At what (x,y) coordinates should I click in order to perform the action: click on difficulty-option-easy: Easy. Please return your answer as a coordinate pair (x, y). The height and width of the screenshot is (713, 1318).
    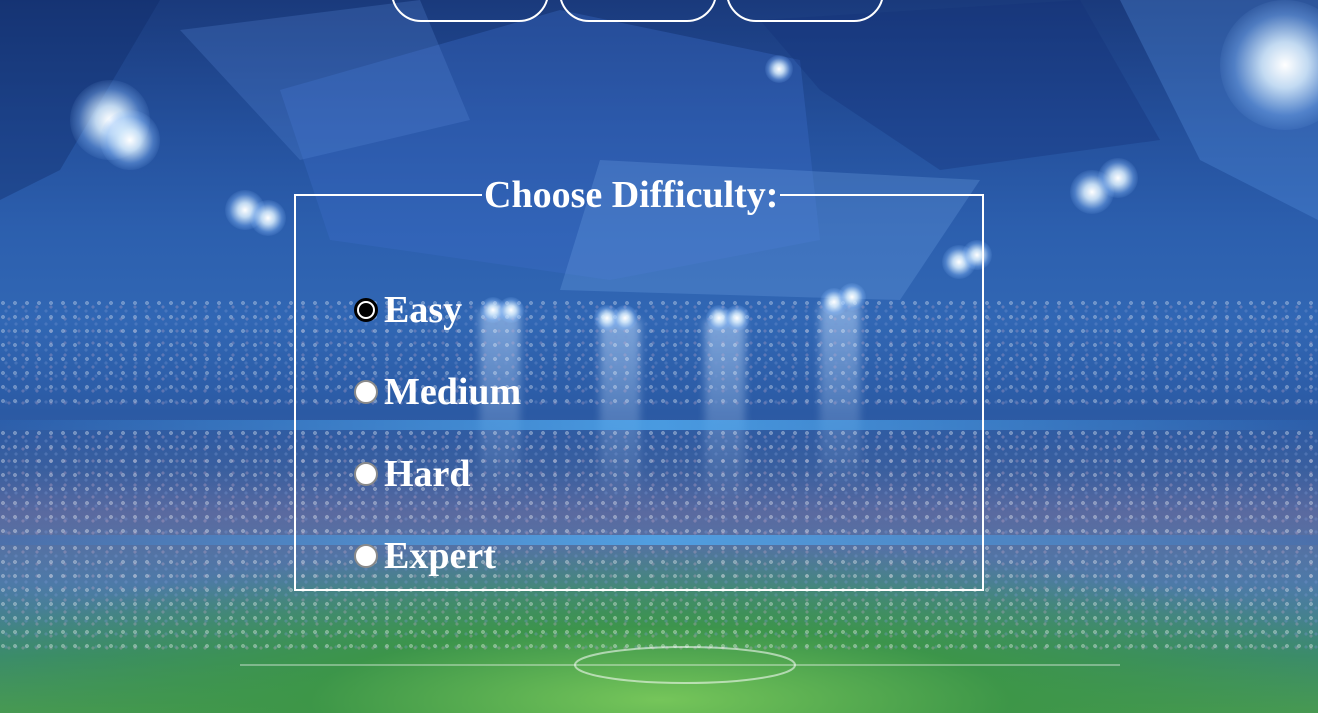
    Looking at the image, I should click on (408, 310).